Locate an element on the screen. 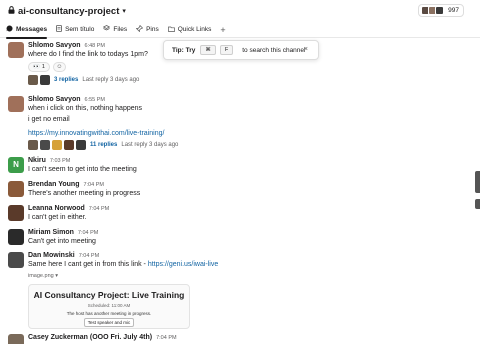 This screenshot has height=344, width=480. members-button: 997 is located at coordinates (441, 10).